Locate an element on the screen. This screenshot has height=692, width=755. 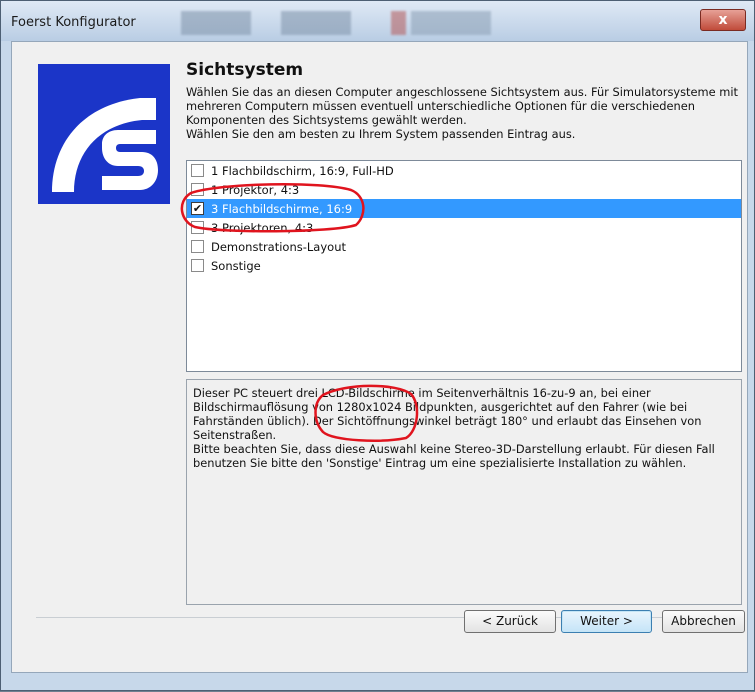
list-item: ✔ 3 Flachbildschirme, 16:9 is located at coordinates (464, 208).